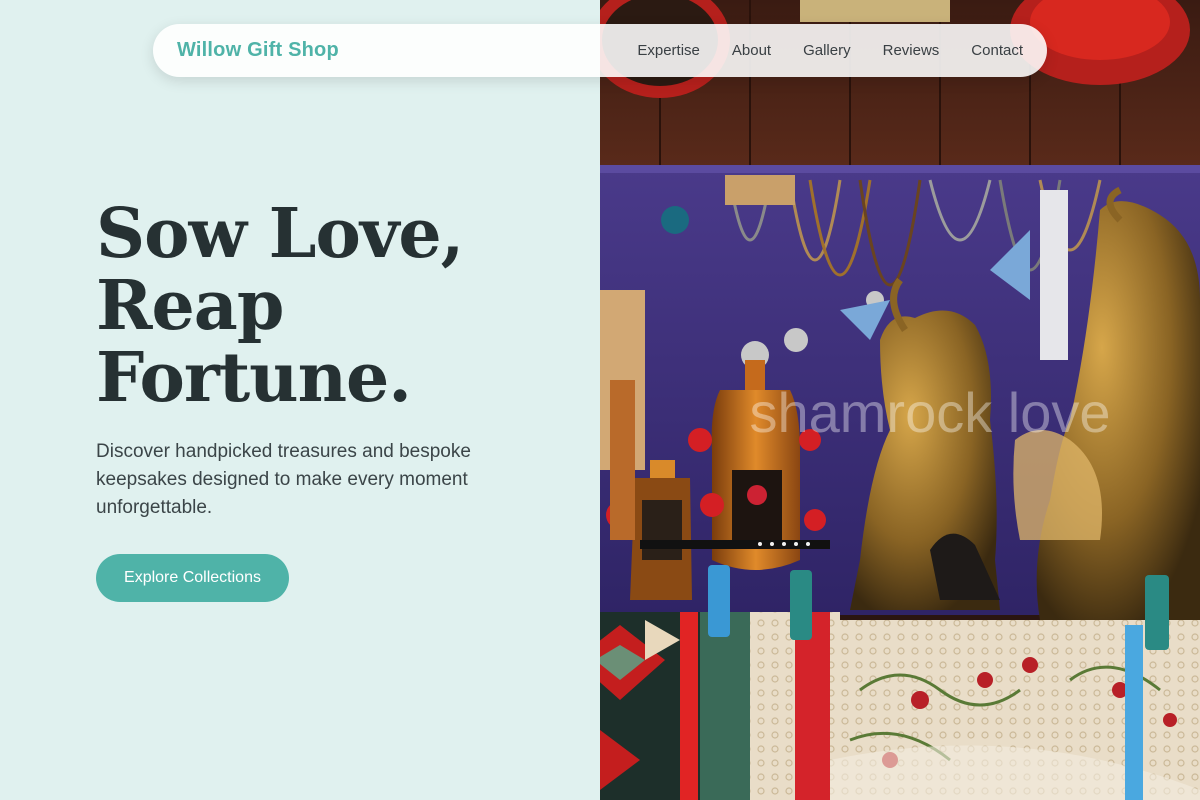 The image size is (1200, 800). What do you see at coordinates (751, 50) in the screenshot?
I see `nav-link-about: About` at bounding box center [751, 50].